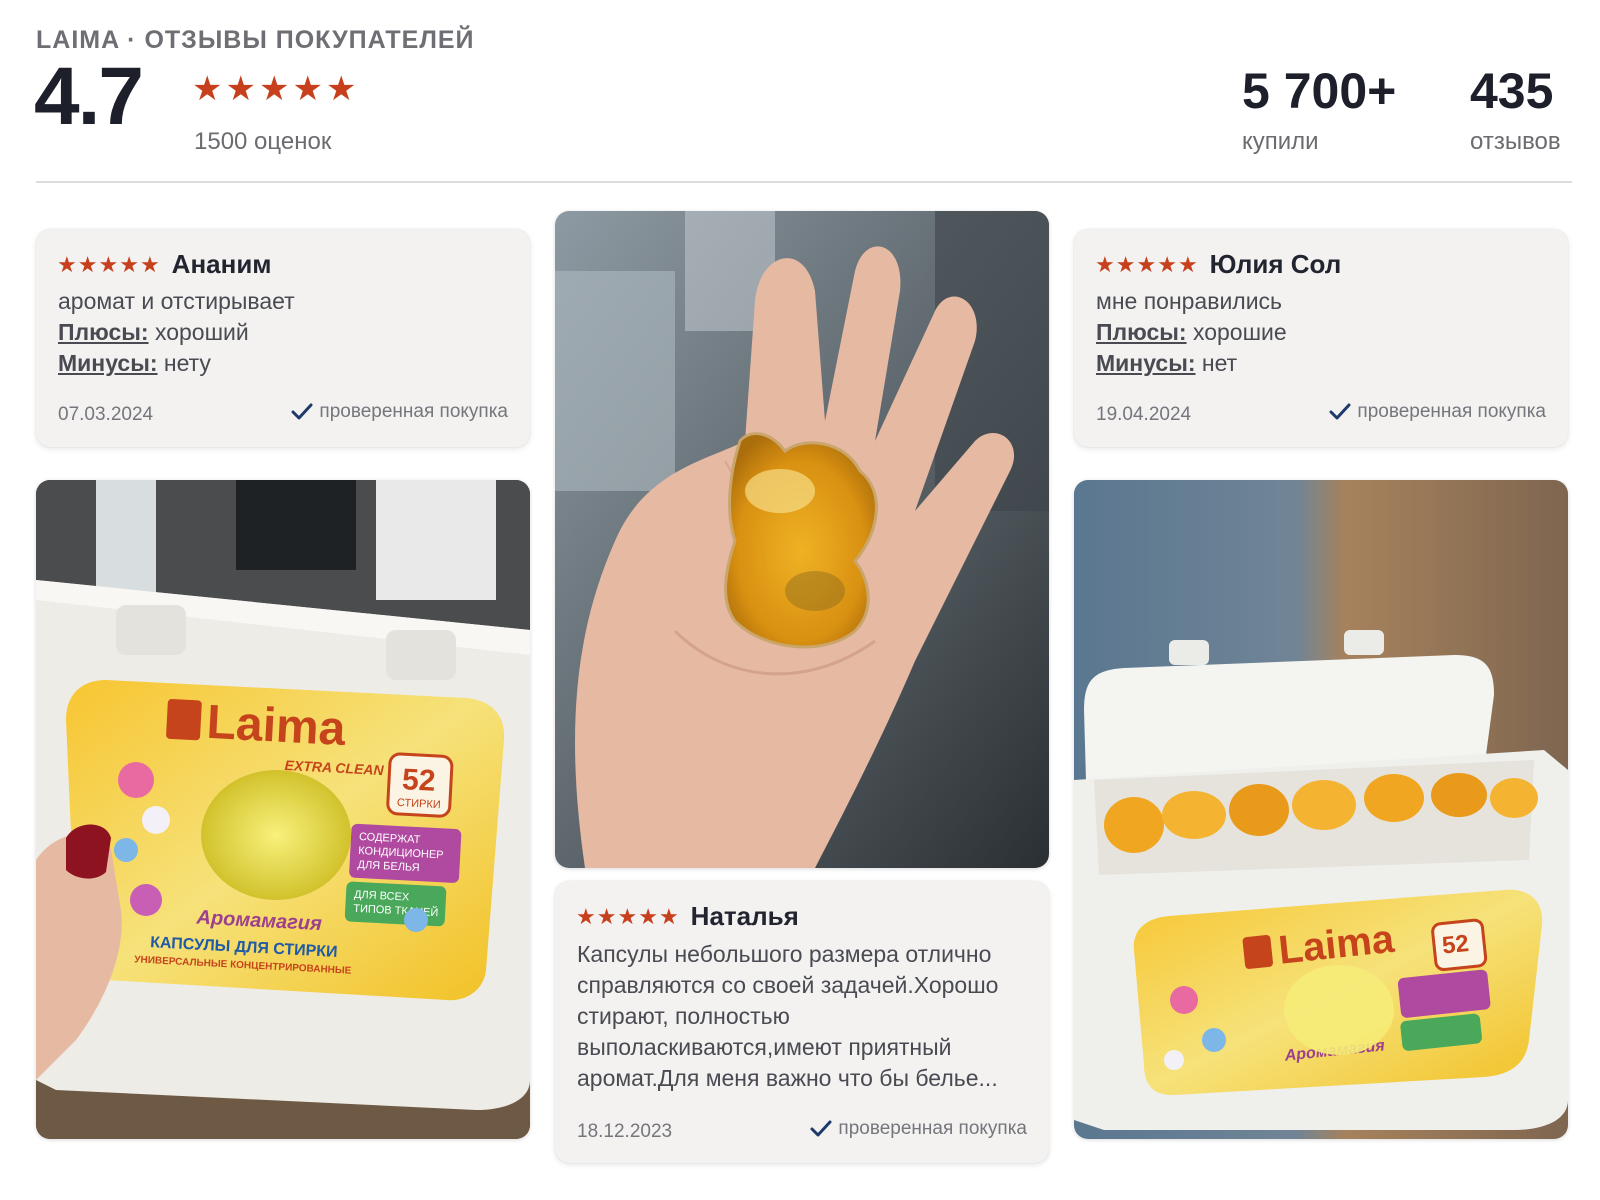 This screenshot has width=1600, height=1200. What do you see at coordinates (221, 264) in the screenshot?
I see `review-author: Ананим` at bounding box center [221, 264].